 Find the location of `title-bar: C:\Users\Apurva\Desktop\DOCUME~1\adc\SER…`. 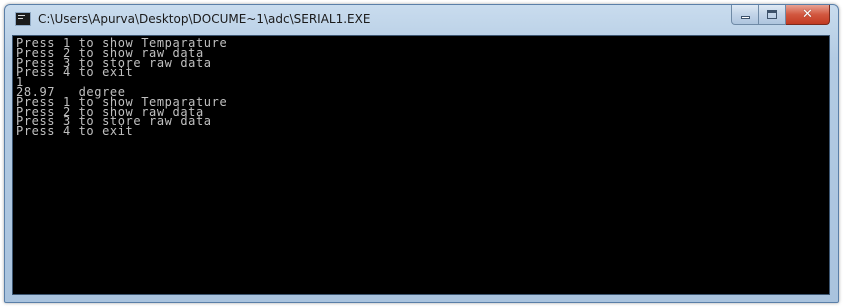

title-bar: C:\Users\Apurva\Desktop\DOCUME~1\adc\SER… is located at coordinates (421, 19).